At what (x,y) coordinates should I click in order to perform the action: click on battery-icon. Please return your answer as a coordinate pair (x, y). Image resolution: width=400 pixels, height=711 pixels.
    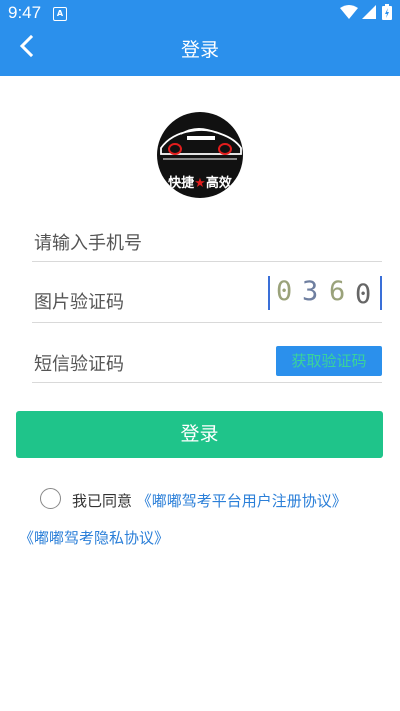
    Looking at the image, I should click on (387, 12).